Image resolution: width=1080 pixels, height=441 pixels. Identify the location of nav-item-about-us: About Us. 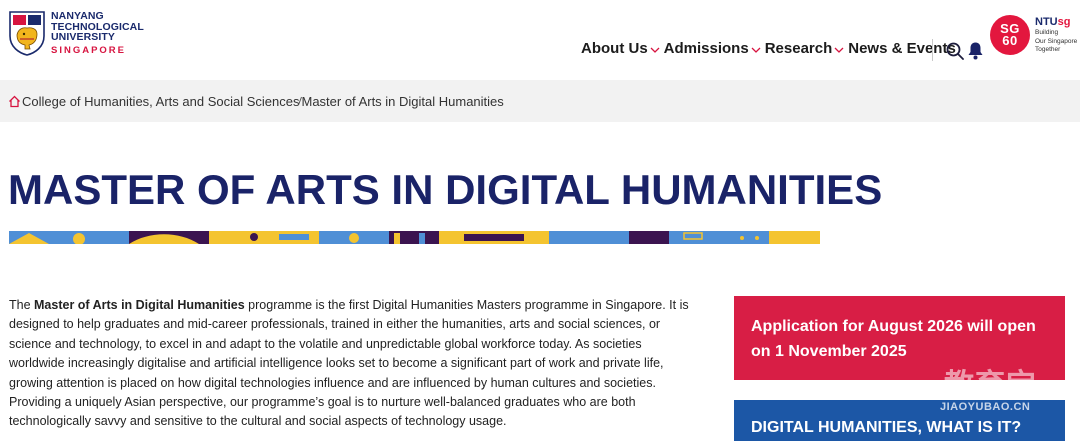
(620, 48).